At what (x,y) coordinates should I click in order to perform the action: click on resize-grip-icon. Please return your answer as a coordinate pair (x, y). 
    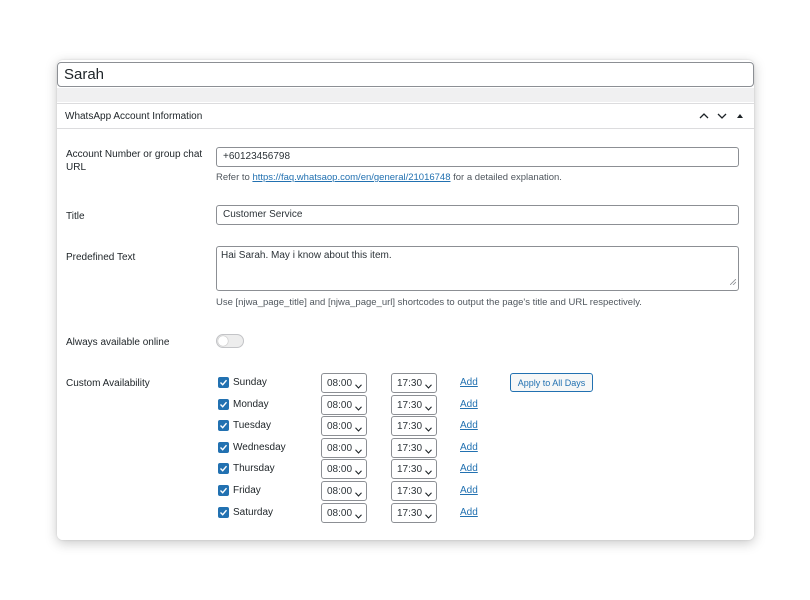
    Looking at the image, I should click on (733, 282).